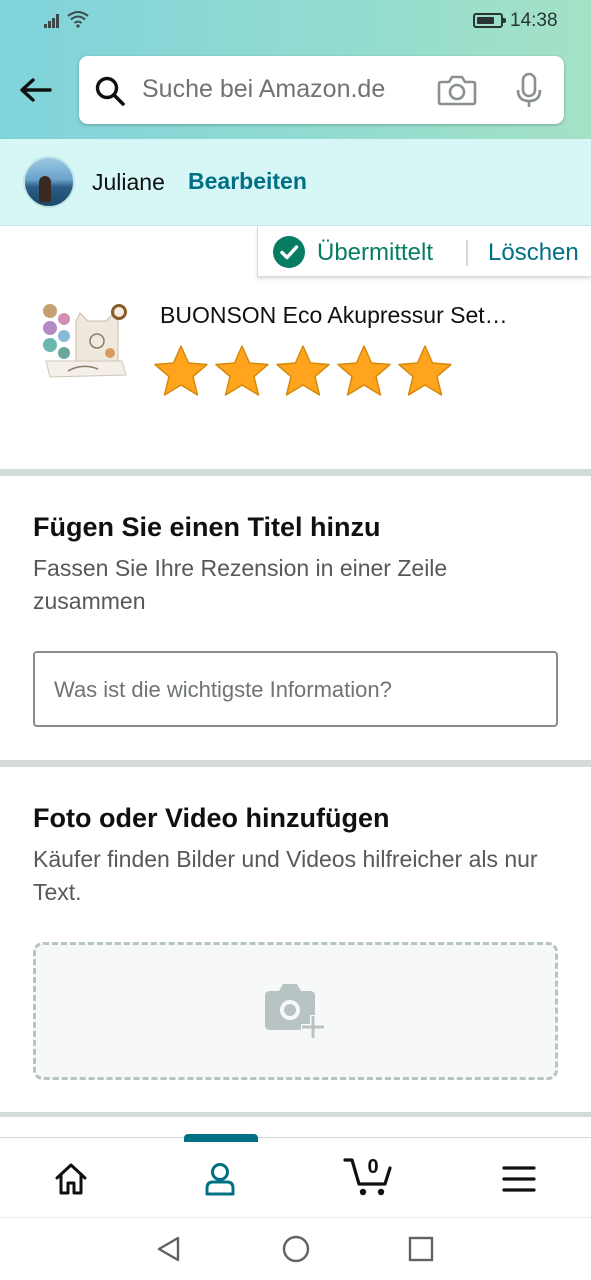 Image resolution: width=591 pixels, height=1280 pixels. What do you see at coordinates (529, 91) in the screenshot?
I see `microphone-icon` at bounding box center [529, 91].